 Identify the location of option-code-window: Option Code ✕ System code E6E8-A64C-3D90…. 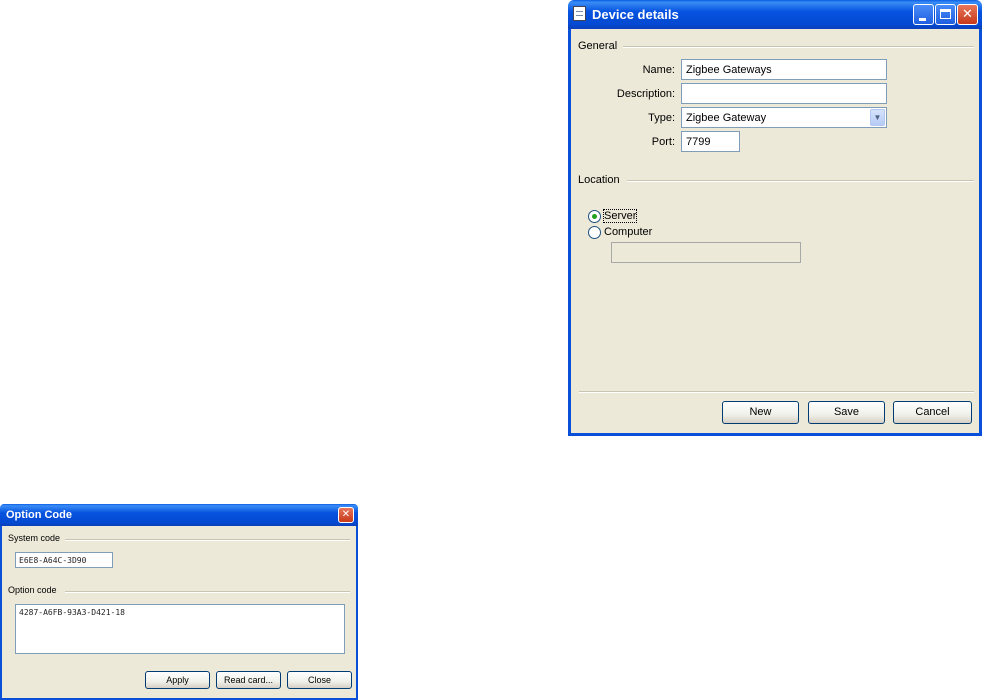
(179, 602).